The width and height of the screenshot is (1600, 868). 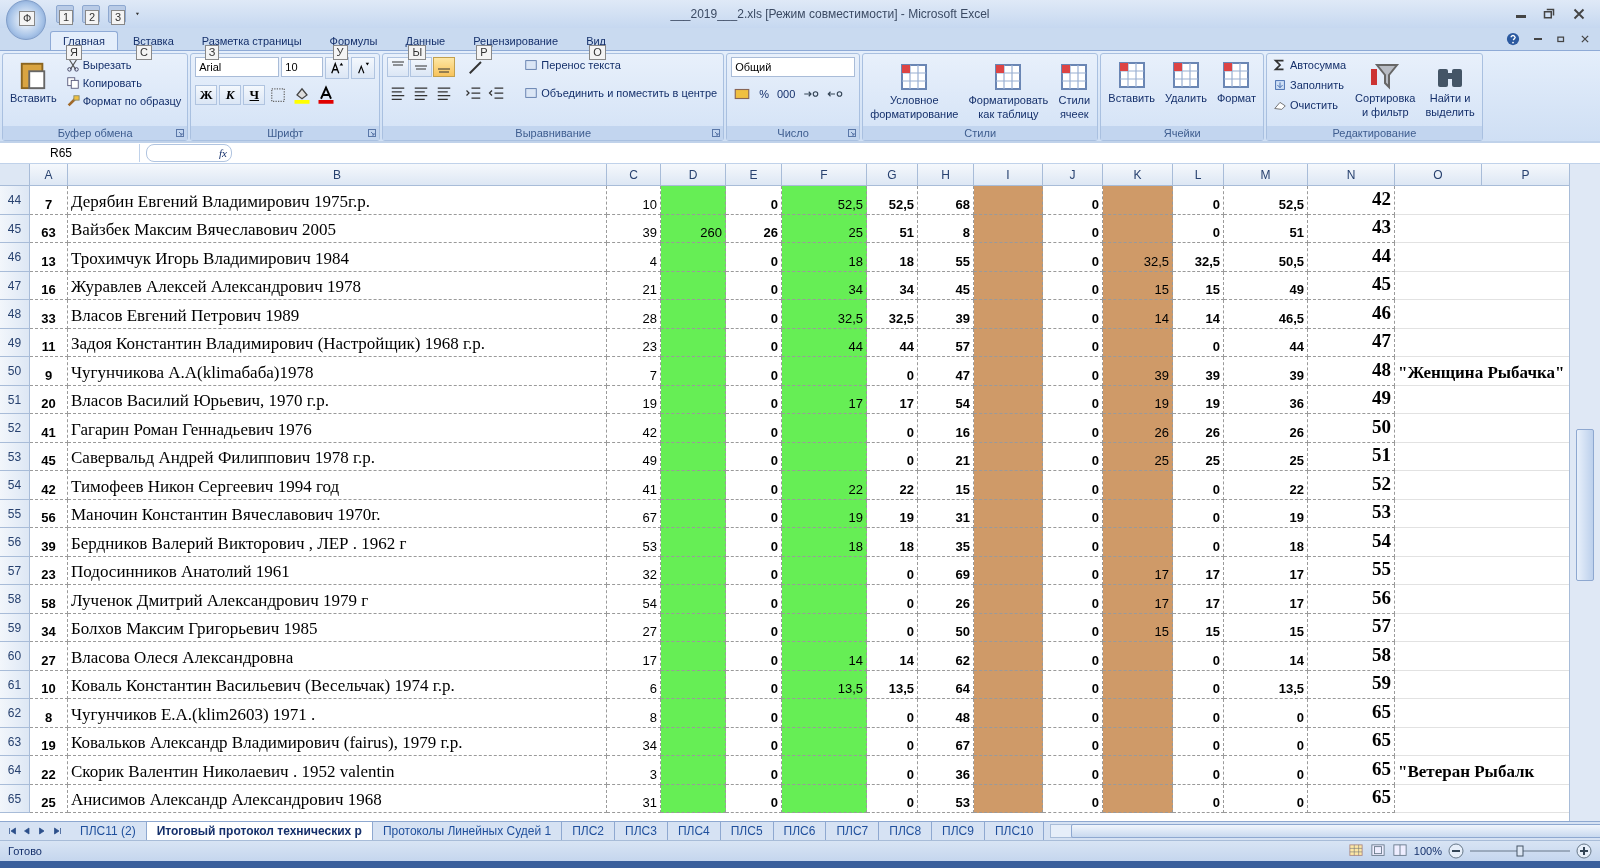 What do you see at coordinates (634, 175) in the screenshot?
I see `column-header: C` at bounding box center [634, 175].